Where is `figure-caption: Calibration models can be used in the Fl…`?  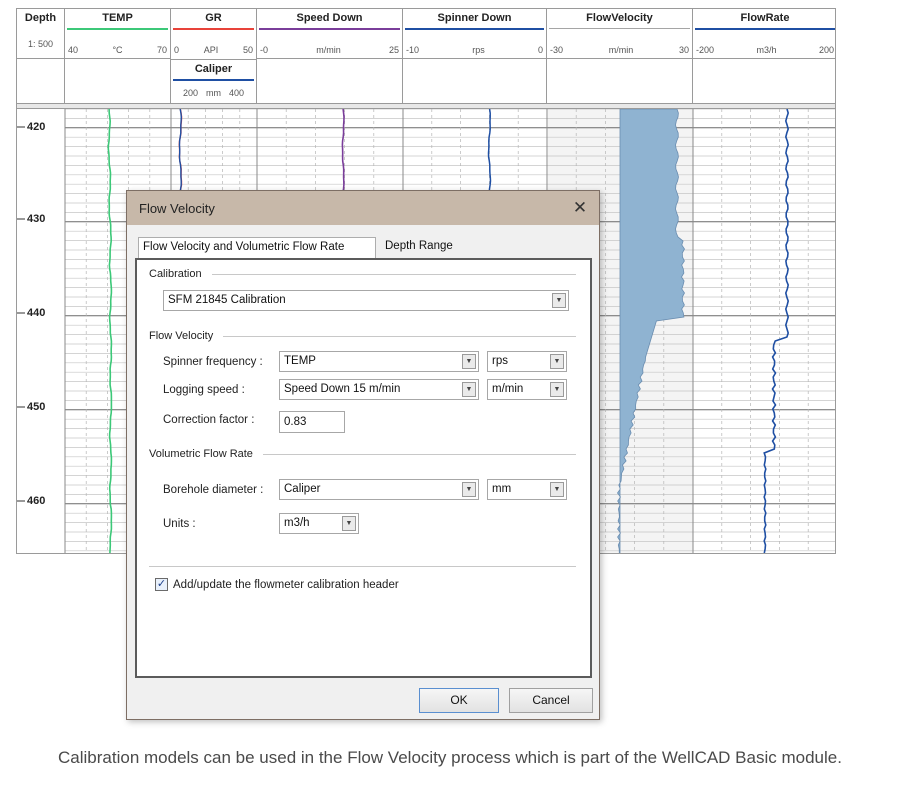
figure-caption: Calibration models can be used in the Fl… is located at coordinates (450, 757).